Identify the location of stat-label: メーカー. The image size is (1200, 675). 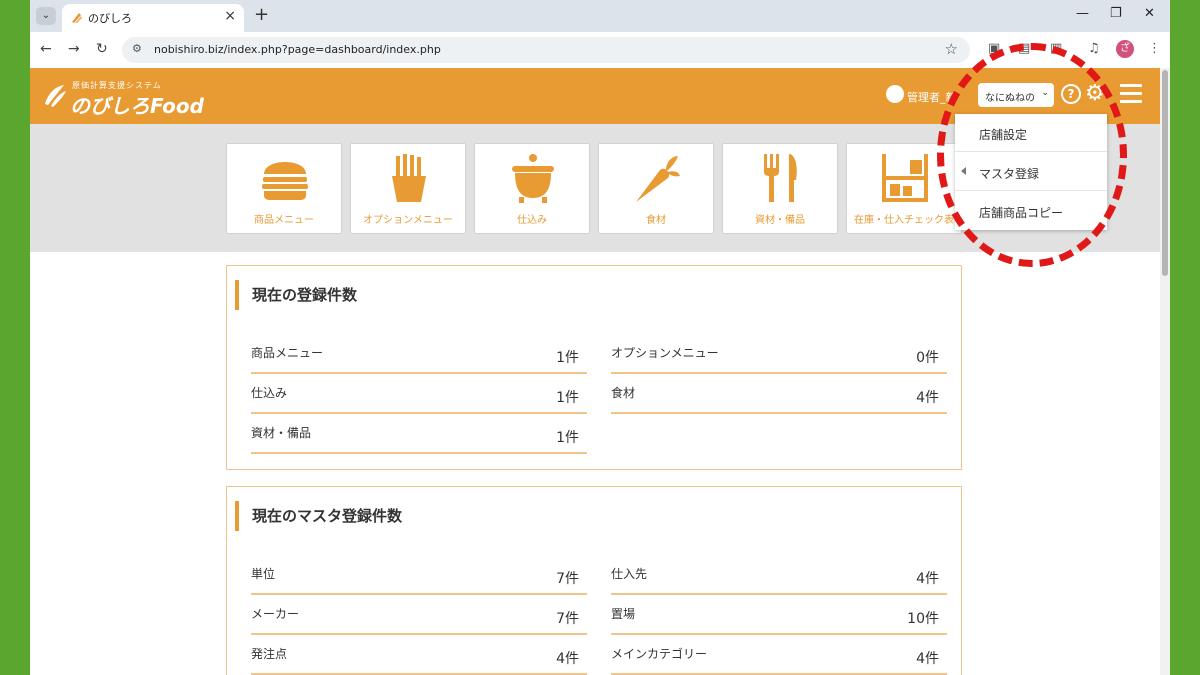
(275, 614).